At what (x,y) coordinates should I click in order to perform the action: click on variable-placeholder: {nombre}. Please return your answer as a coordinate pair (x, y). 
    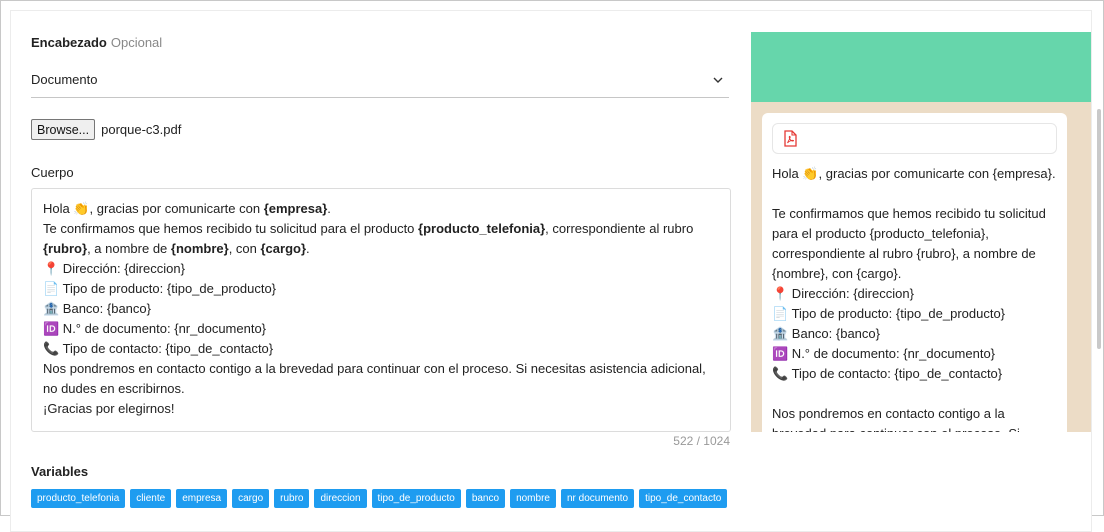
    Looking at the image, I should click on (199, 248).